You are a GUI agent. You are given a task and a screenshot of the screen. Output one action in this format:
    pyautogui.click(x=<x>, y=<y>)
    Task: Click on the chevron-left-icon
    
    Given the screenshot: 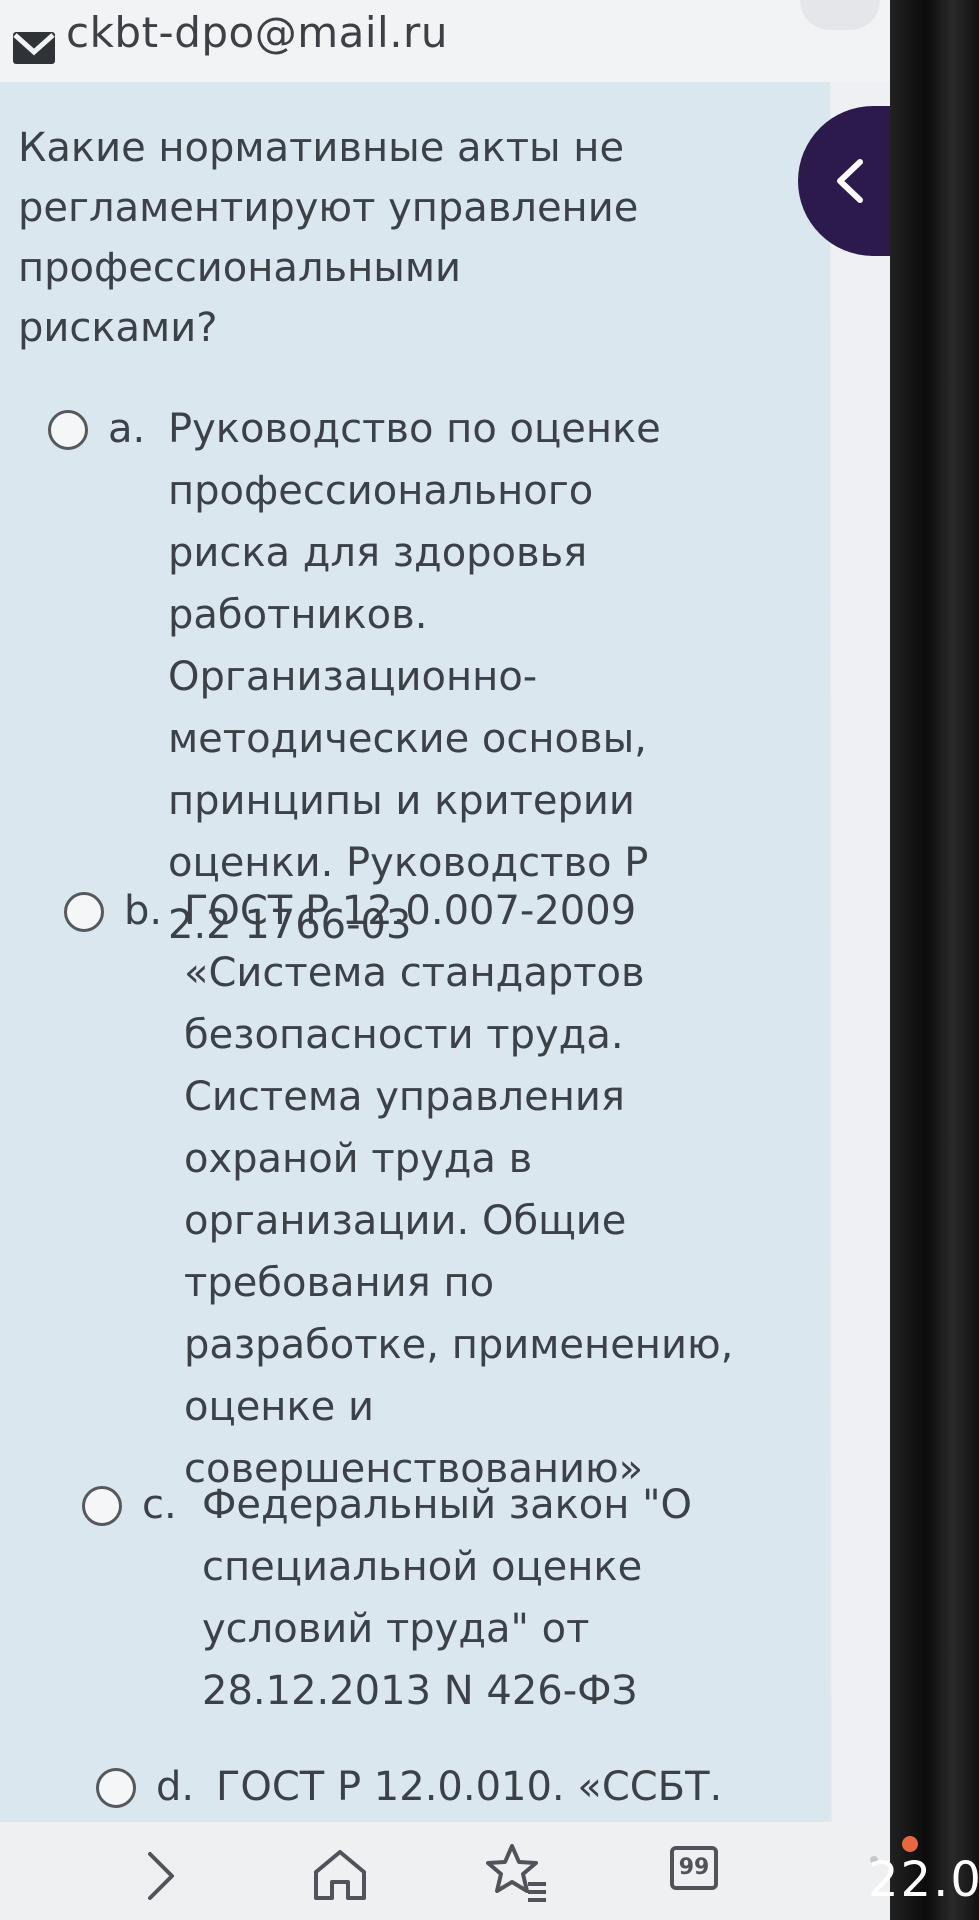 What is the action you would take?
    pyautogui.click(x=850, y=181)
    